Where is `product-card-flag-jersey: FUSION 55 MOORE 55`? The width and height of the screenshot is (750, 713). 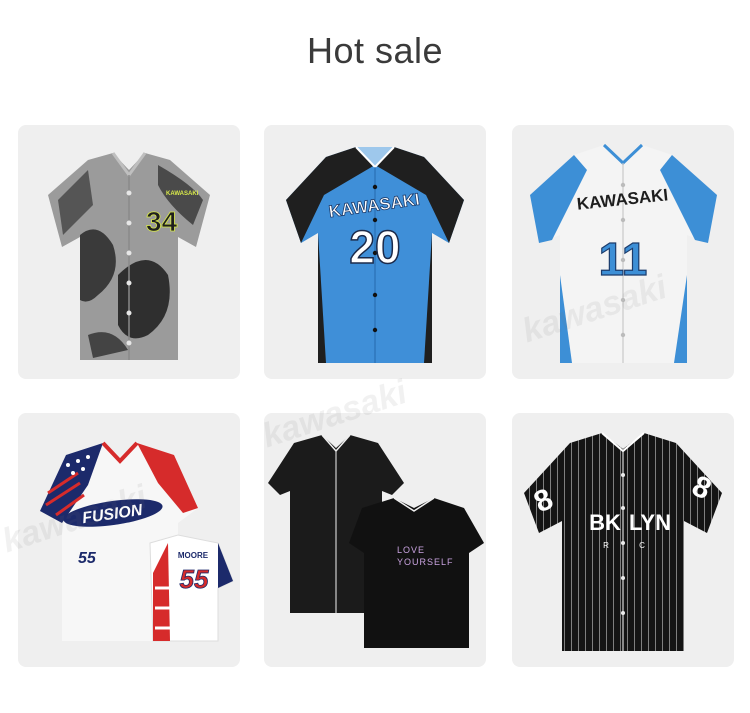
product-card-flag-jersey: FUSION 55 MOORE 55 is located at coordinates (129, 540).